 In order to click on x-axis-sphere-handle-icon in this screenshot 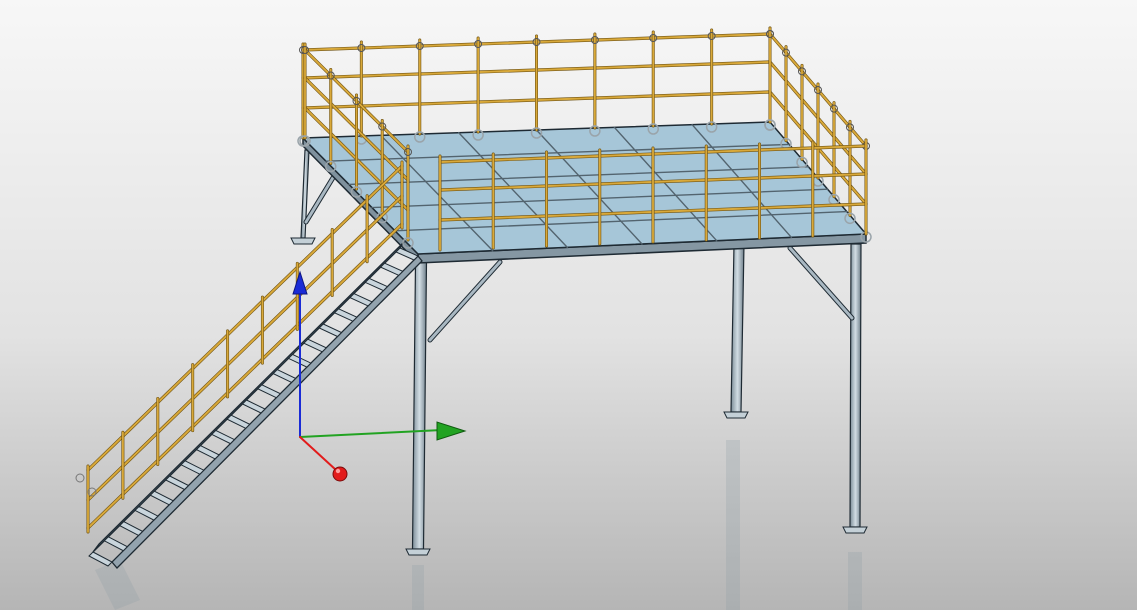, I will do `click(340, 474)`.